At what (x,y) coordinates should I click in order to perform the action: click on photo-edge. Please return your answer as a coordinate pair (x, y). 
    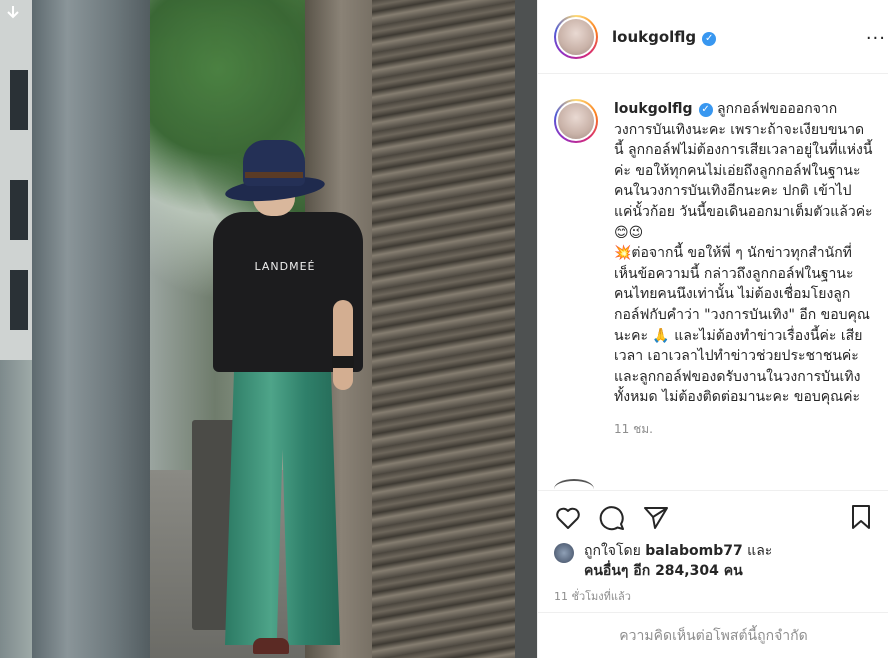
    Looking at the image, I should click on (526, 329).